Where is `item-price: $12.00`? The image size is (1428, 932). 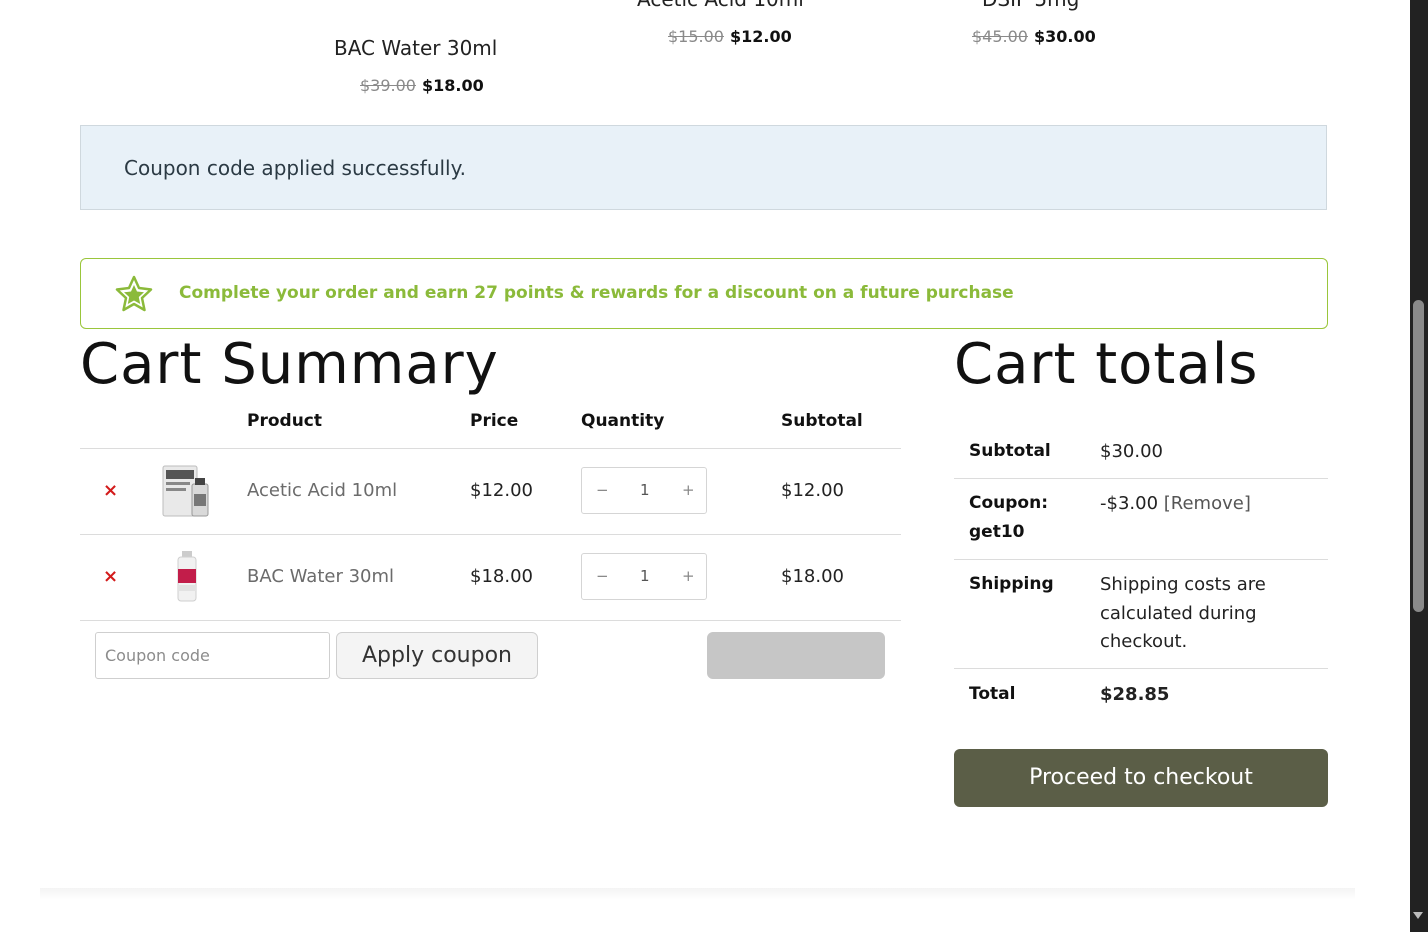 item-price: $12.00 is located at coordinates (501, 490).